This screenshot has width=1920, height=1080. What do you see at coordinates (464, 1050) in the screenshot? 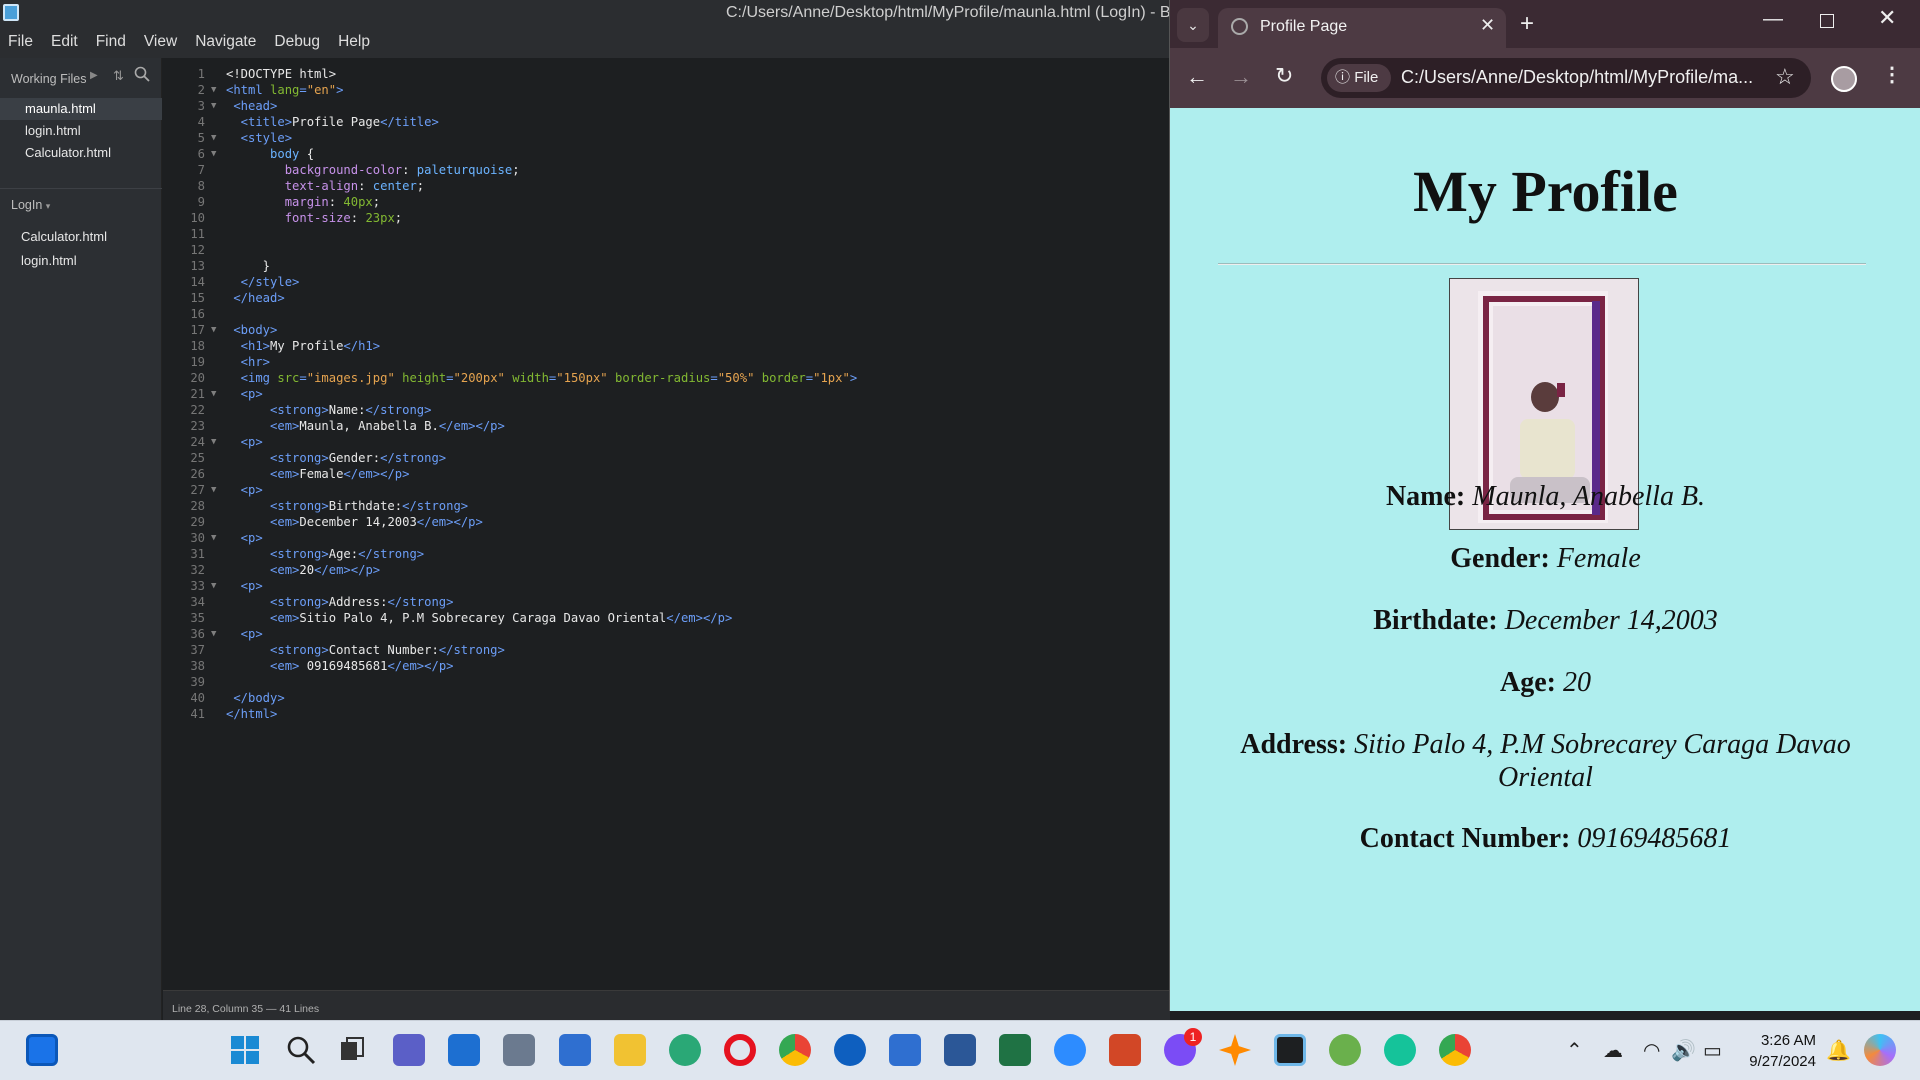
I see `store-icon` at bounding box center [464, 1050].